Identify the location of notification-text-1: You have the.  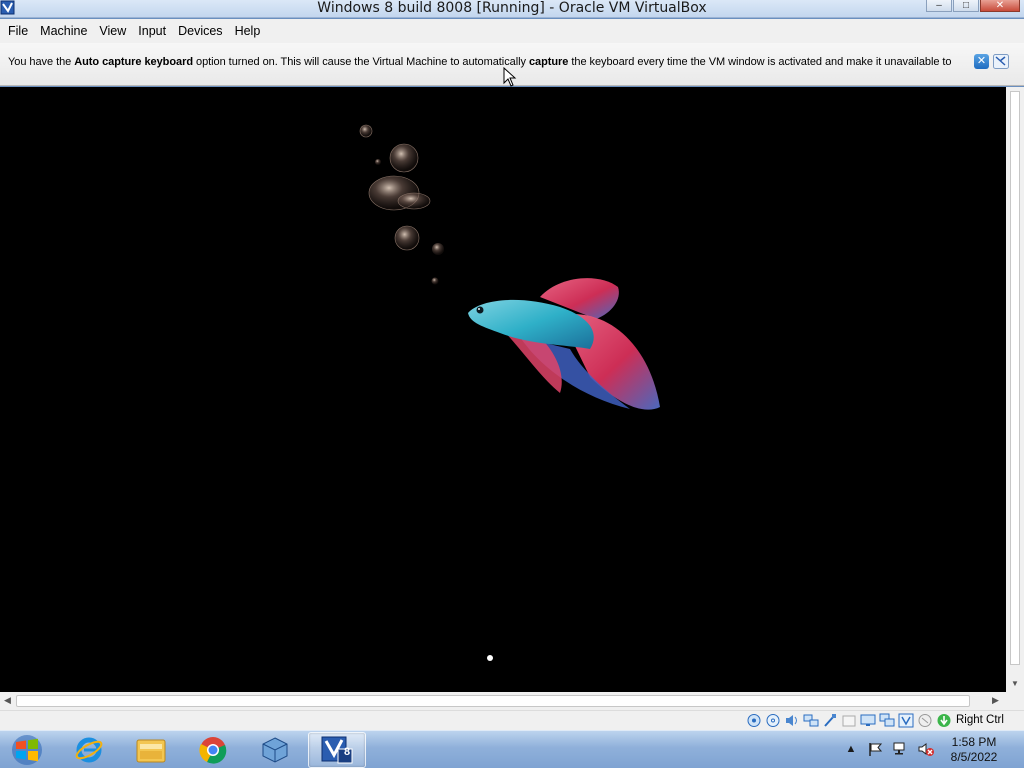
(41, 62).